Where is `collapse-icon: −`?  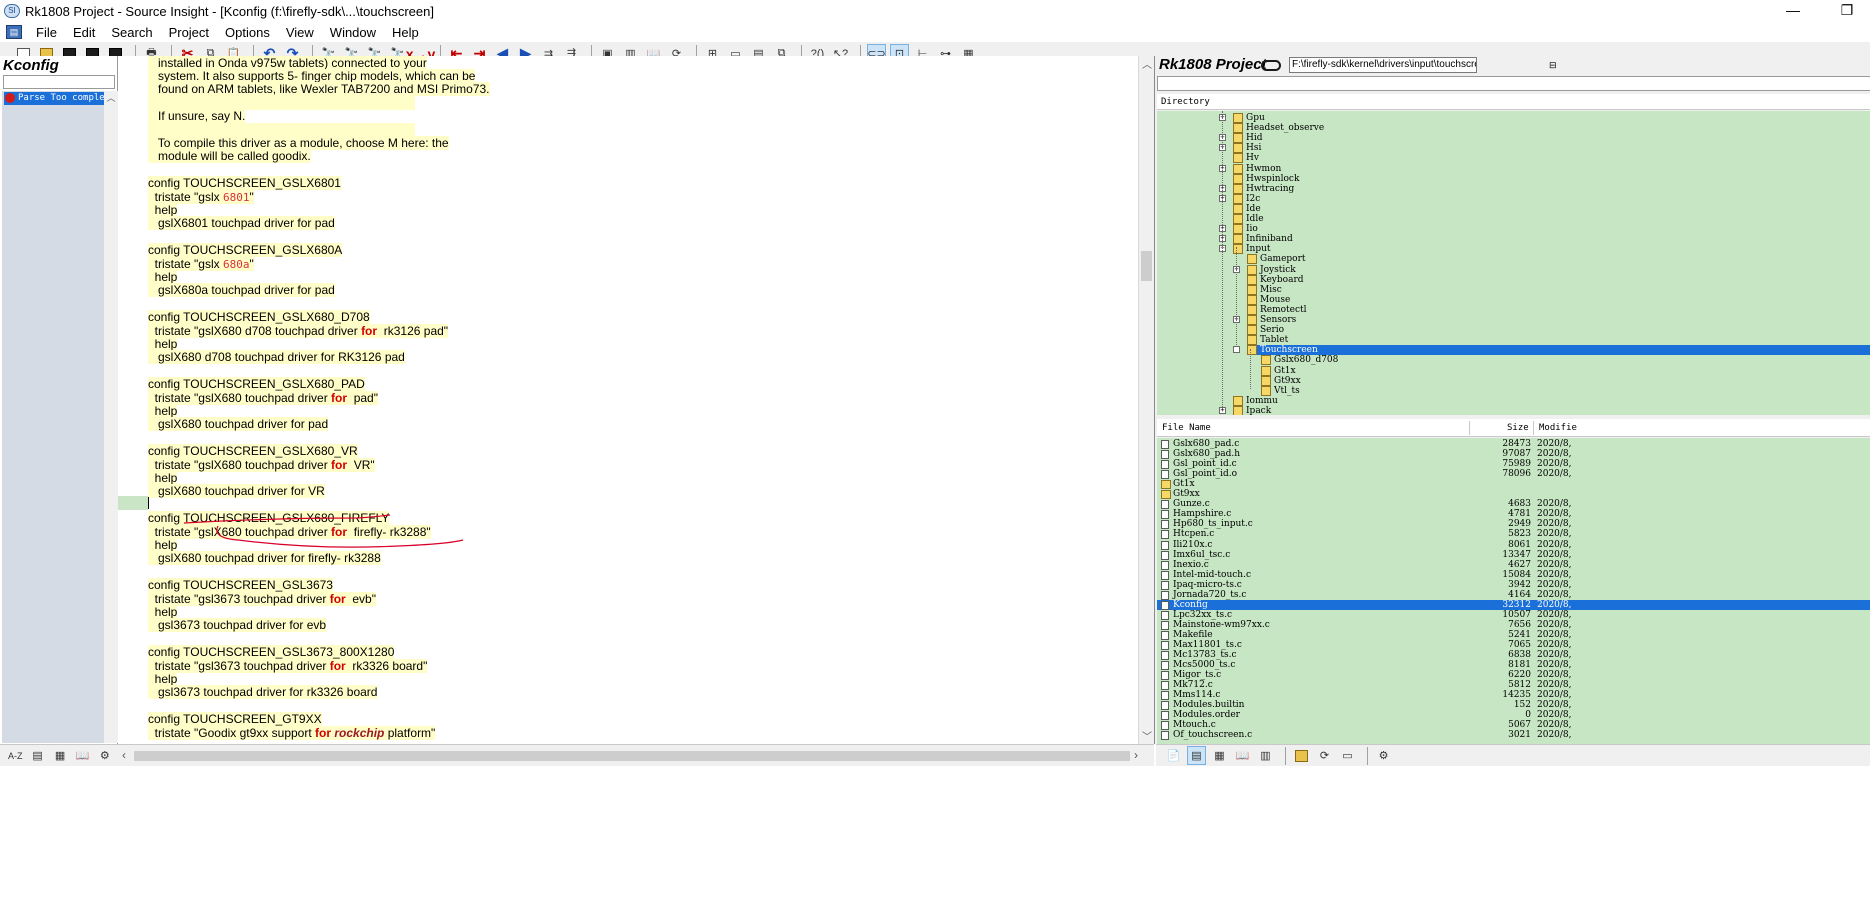 collapse-icon: − is located at coordinates (1236, 350).